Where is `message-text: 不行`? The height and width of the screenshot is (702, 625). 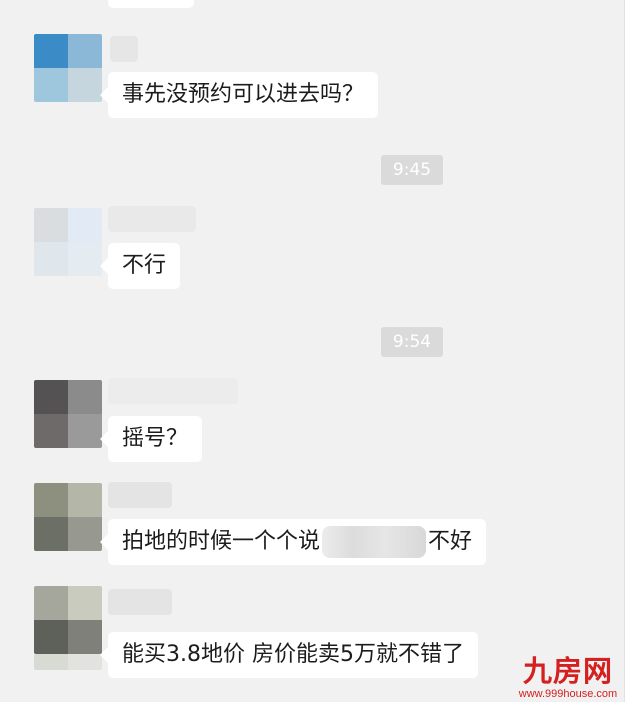 message-text: 不行 is located at coordinates (144, 265).